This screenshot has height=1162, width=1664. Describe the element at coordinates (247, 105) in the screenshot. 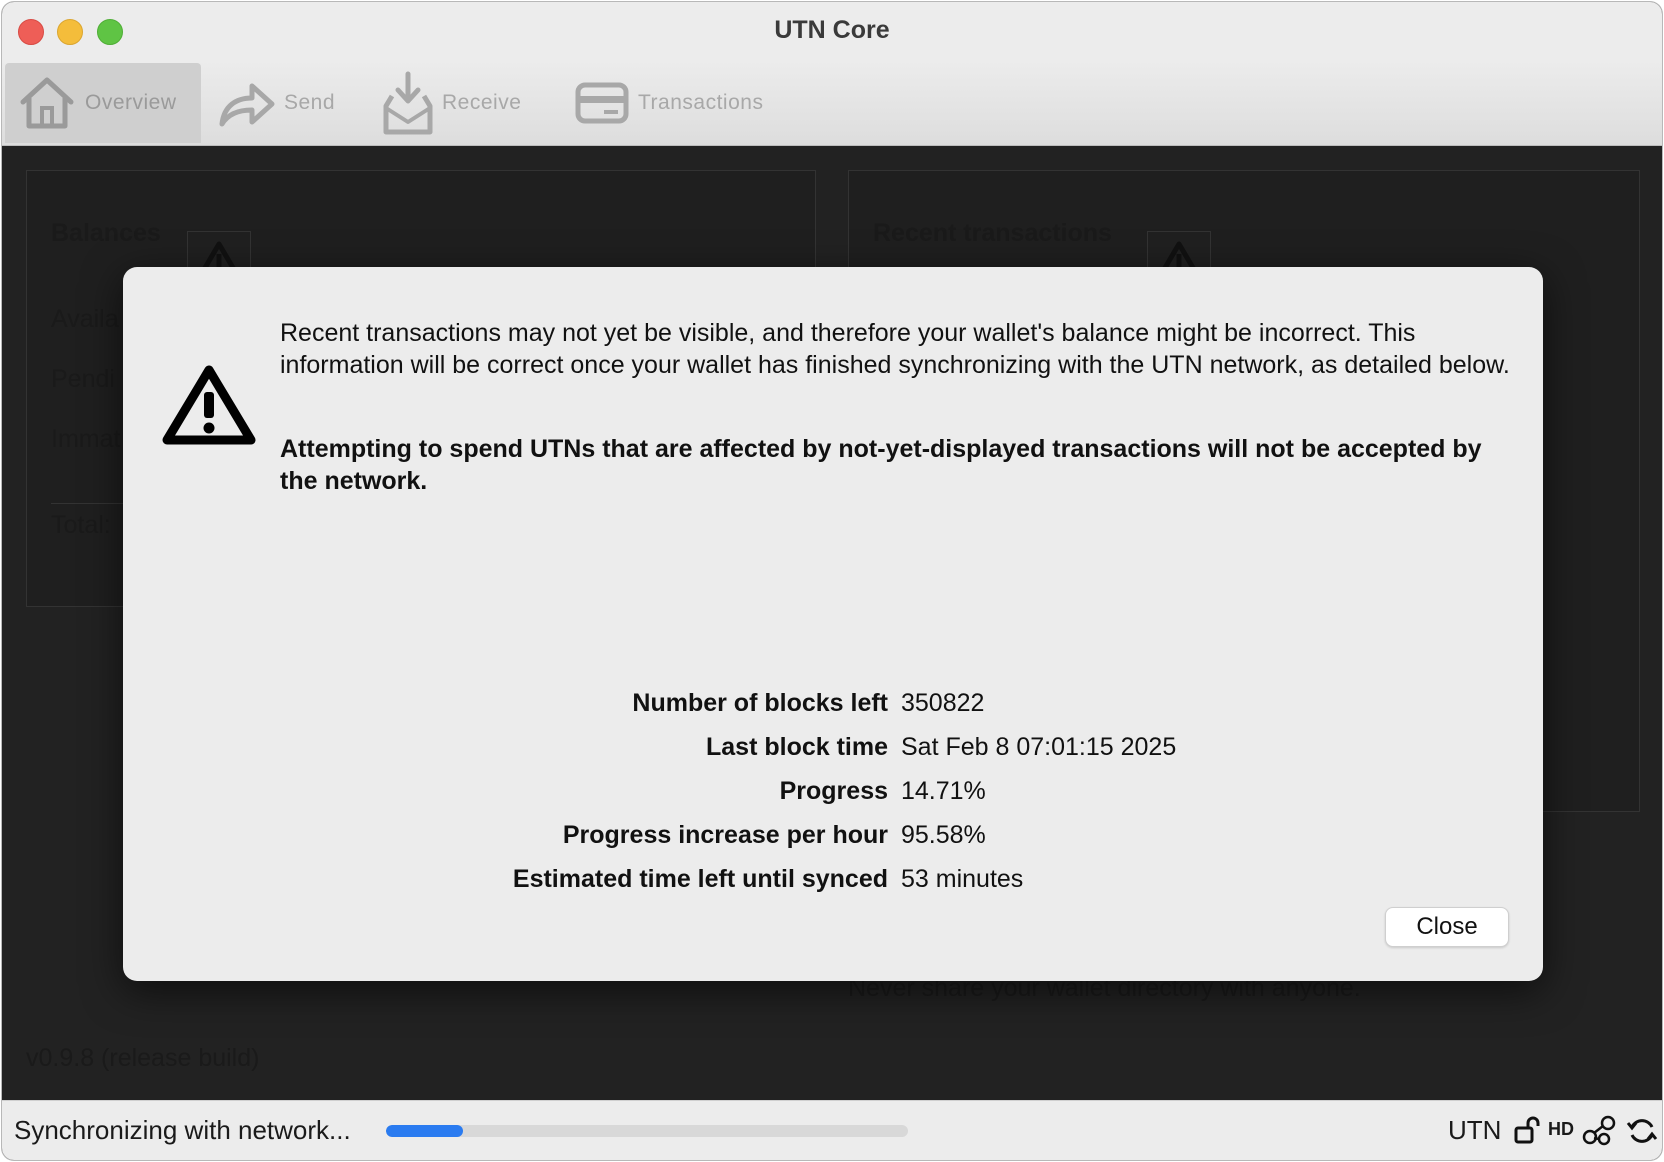

I see `send-arrow-icon` at that location.